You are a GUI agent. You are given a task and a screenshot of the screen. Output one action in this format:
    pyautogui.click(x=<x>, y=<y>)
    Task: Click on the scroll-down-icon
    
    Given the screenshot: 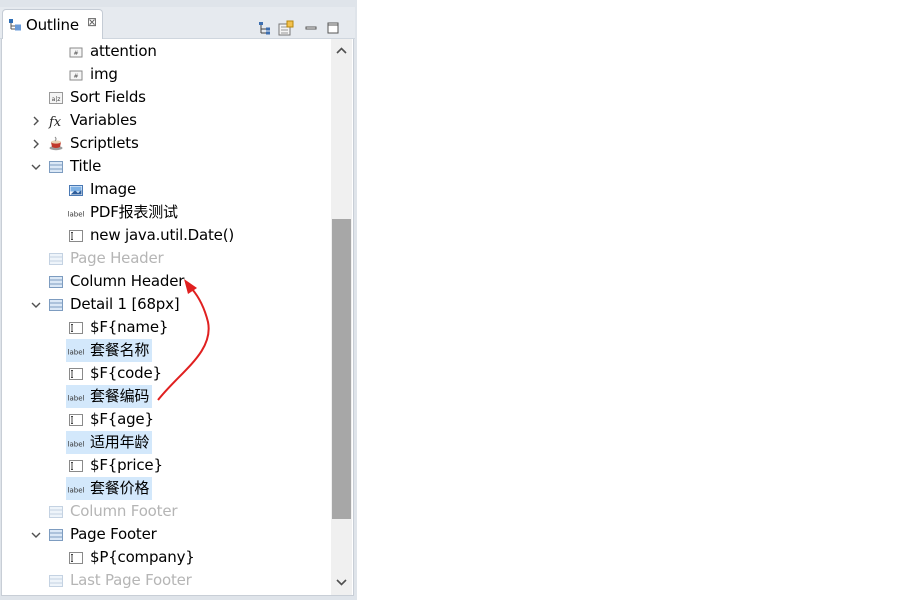 What is the action you would take?
    pyautogui.click(x=341, y=582)
    